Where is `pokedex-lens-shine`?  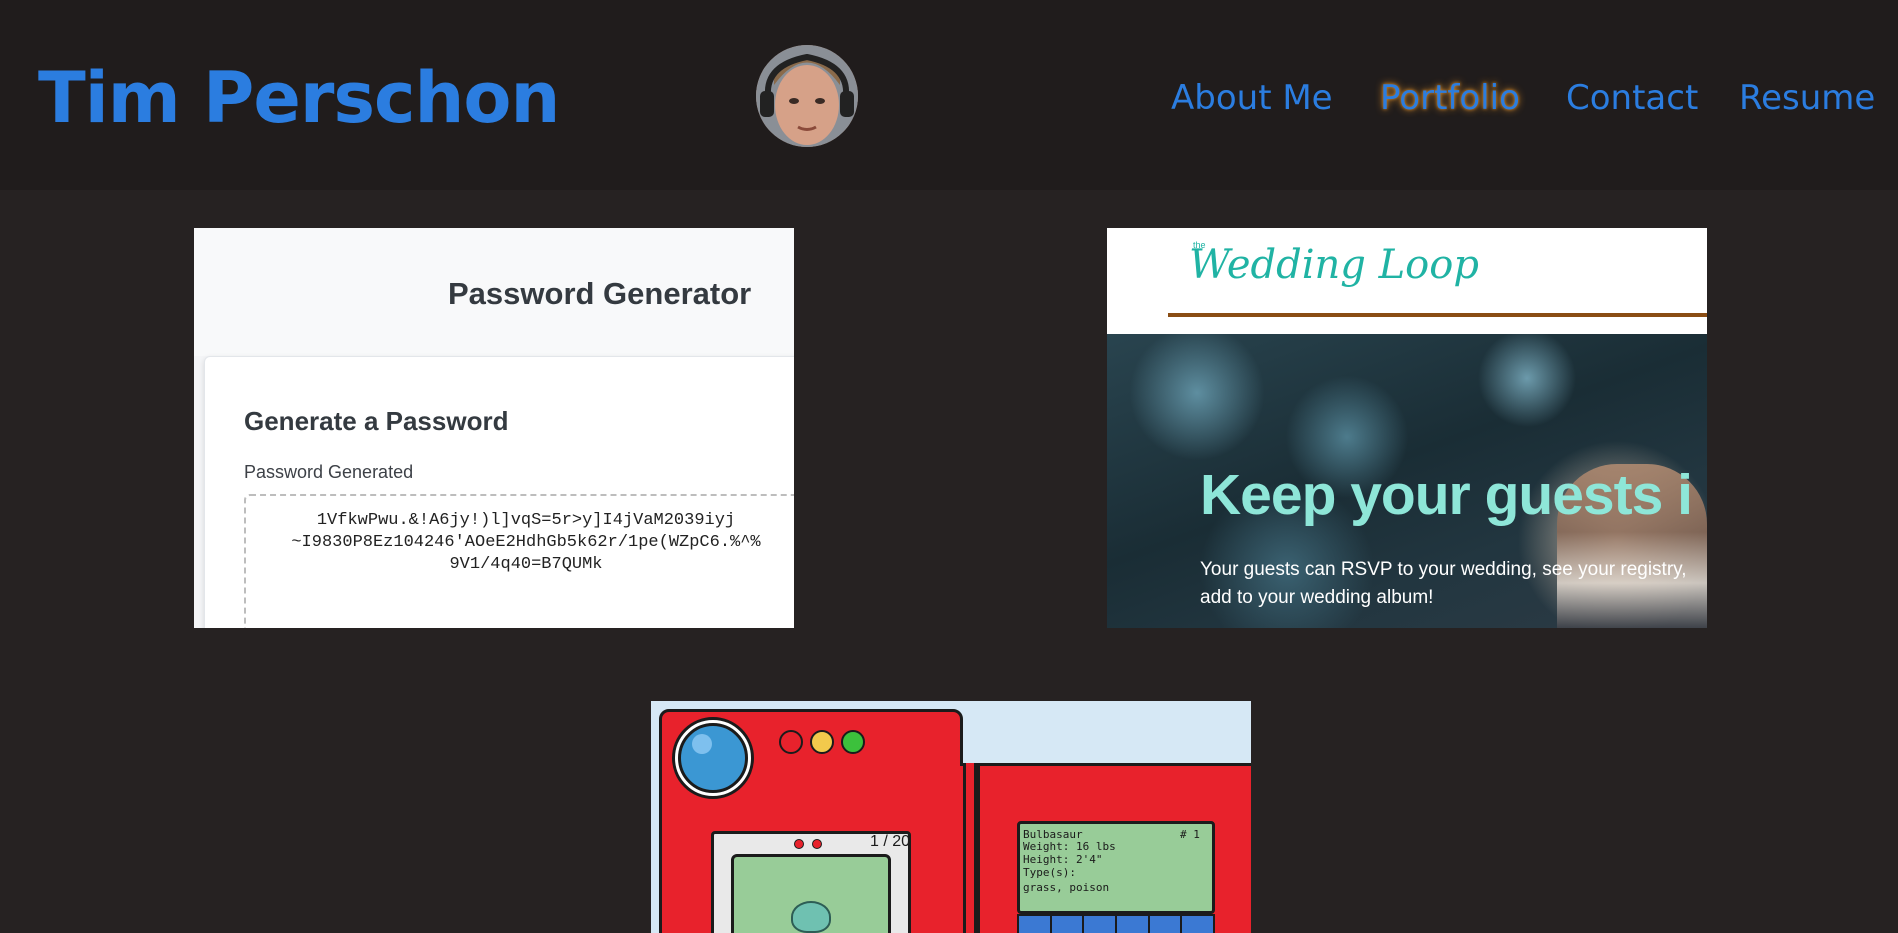
pokedex-lens-shine is located at coordinates (702, 744).